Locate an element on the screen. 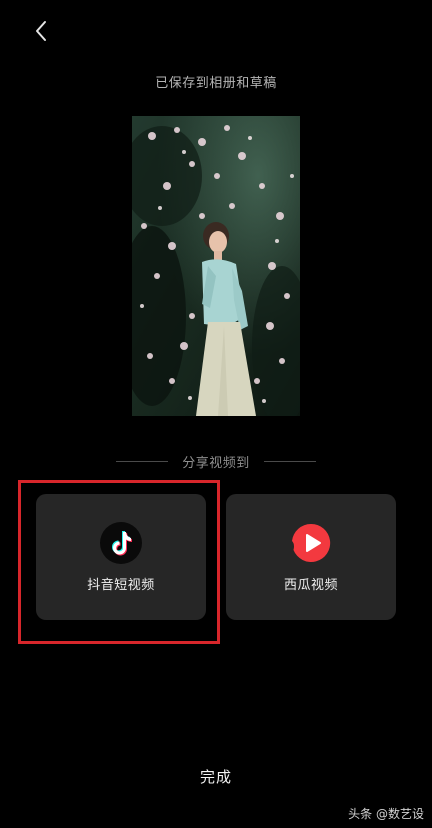 The height and width of the screenshot is (828, 432). watermark-text: 头条 @数艺设 is located at coordinates (386, 814).